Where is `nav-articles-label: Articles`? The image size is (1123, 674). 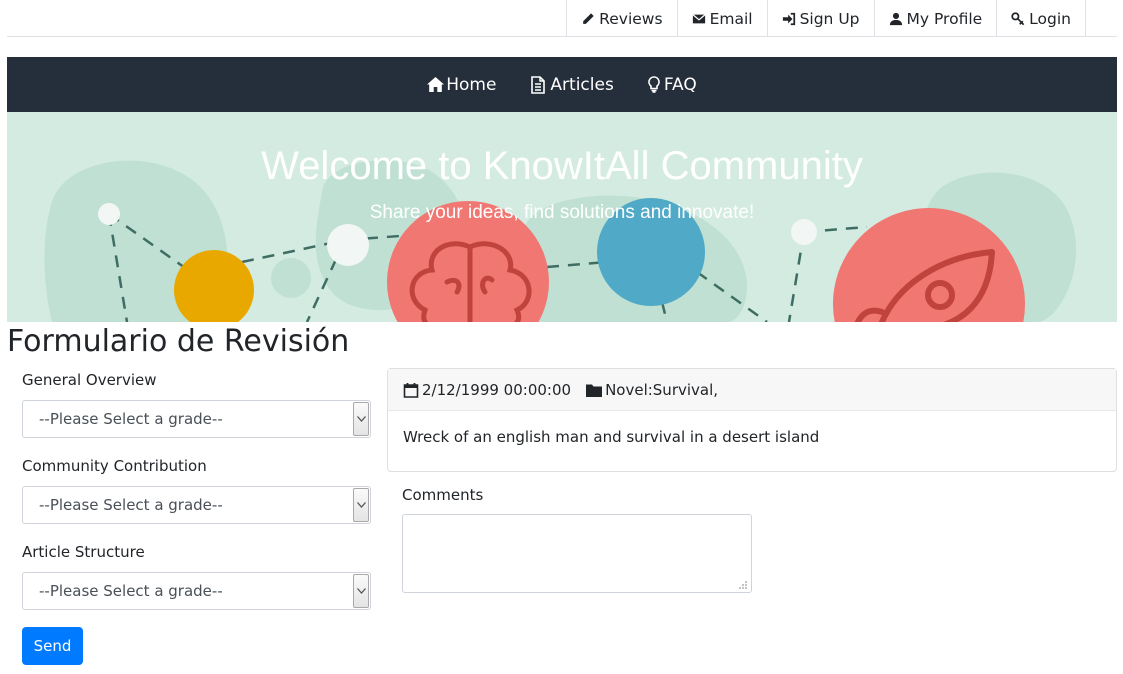
nav-articles-label: Articles is located at coordinates (582, 84).